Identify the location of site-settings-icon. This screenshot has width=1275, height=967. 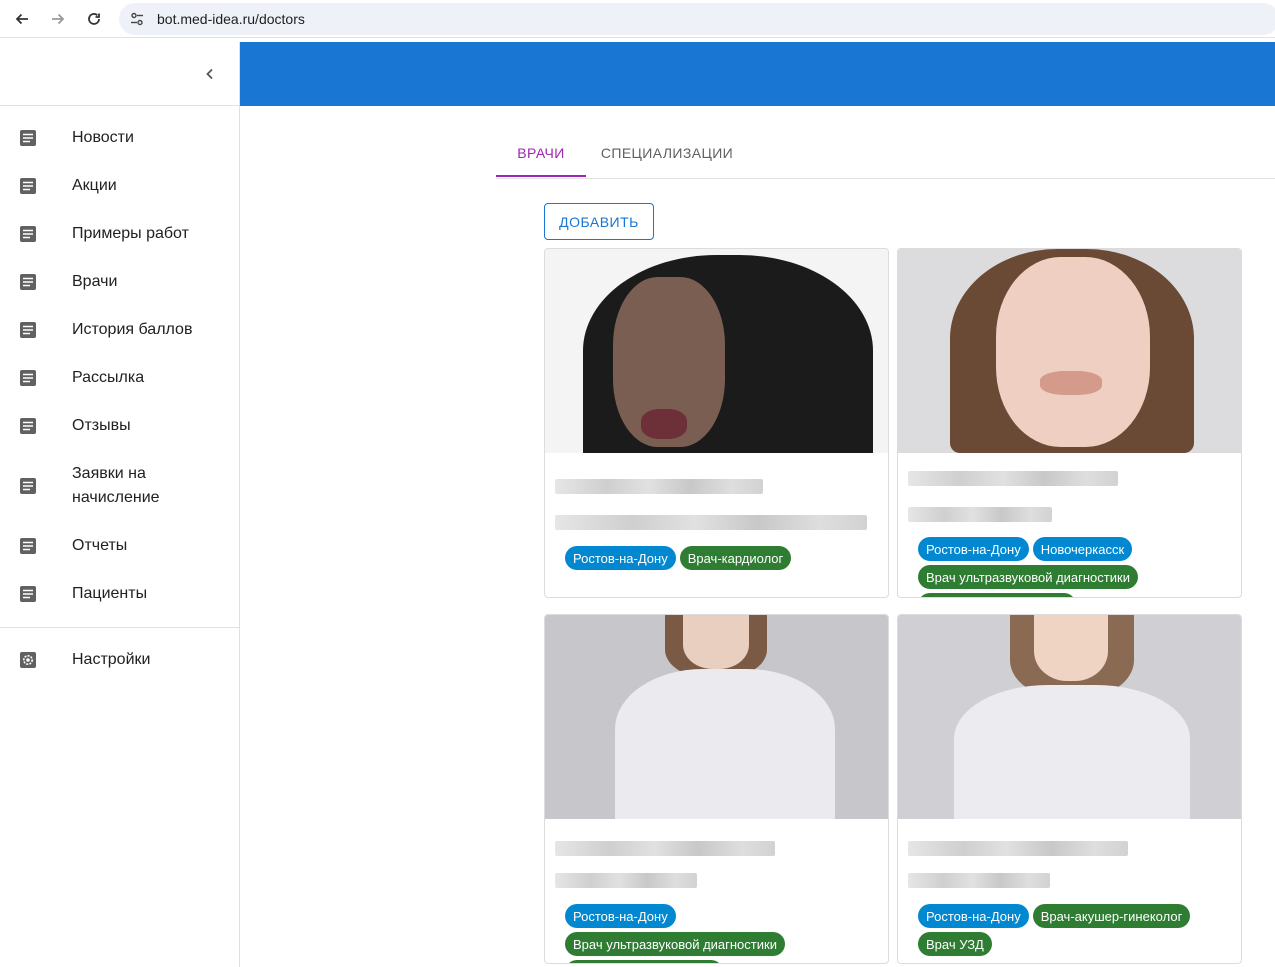
(137, 19).